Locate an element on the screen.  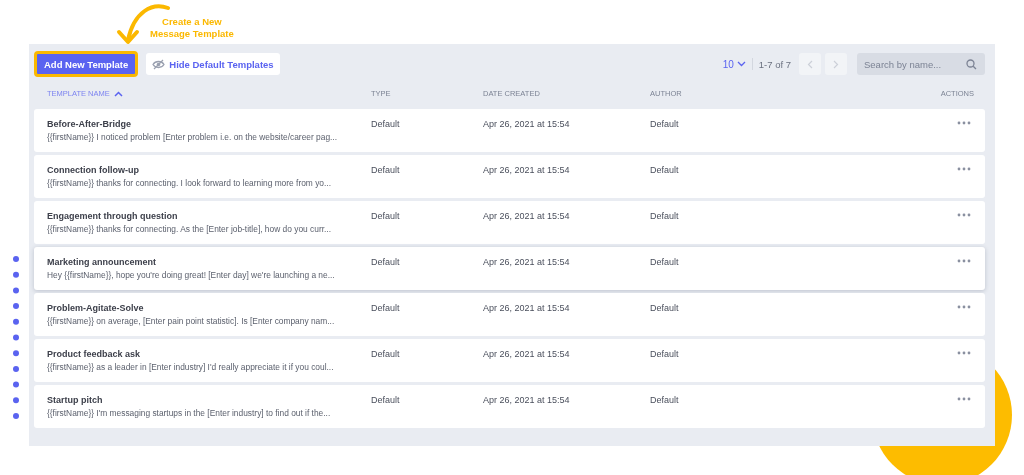
template-row: Product feedback ask {{firstName}} as a leader in [Enter industry] I'd really appreciate it if you coul... Default Apr 26, 2021 at 15:54 Default is located at coordinates (509, 360).